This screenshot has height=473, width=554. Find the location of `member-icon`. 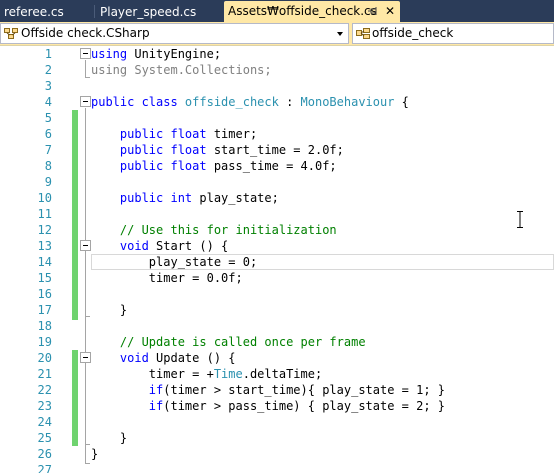

member-icon is located at coordinates (363, 33).